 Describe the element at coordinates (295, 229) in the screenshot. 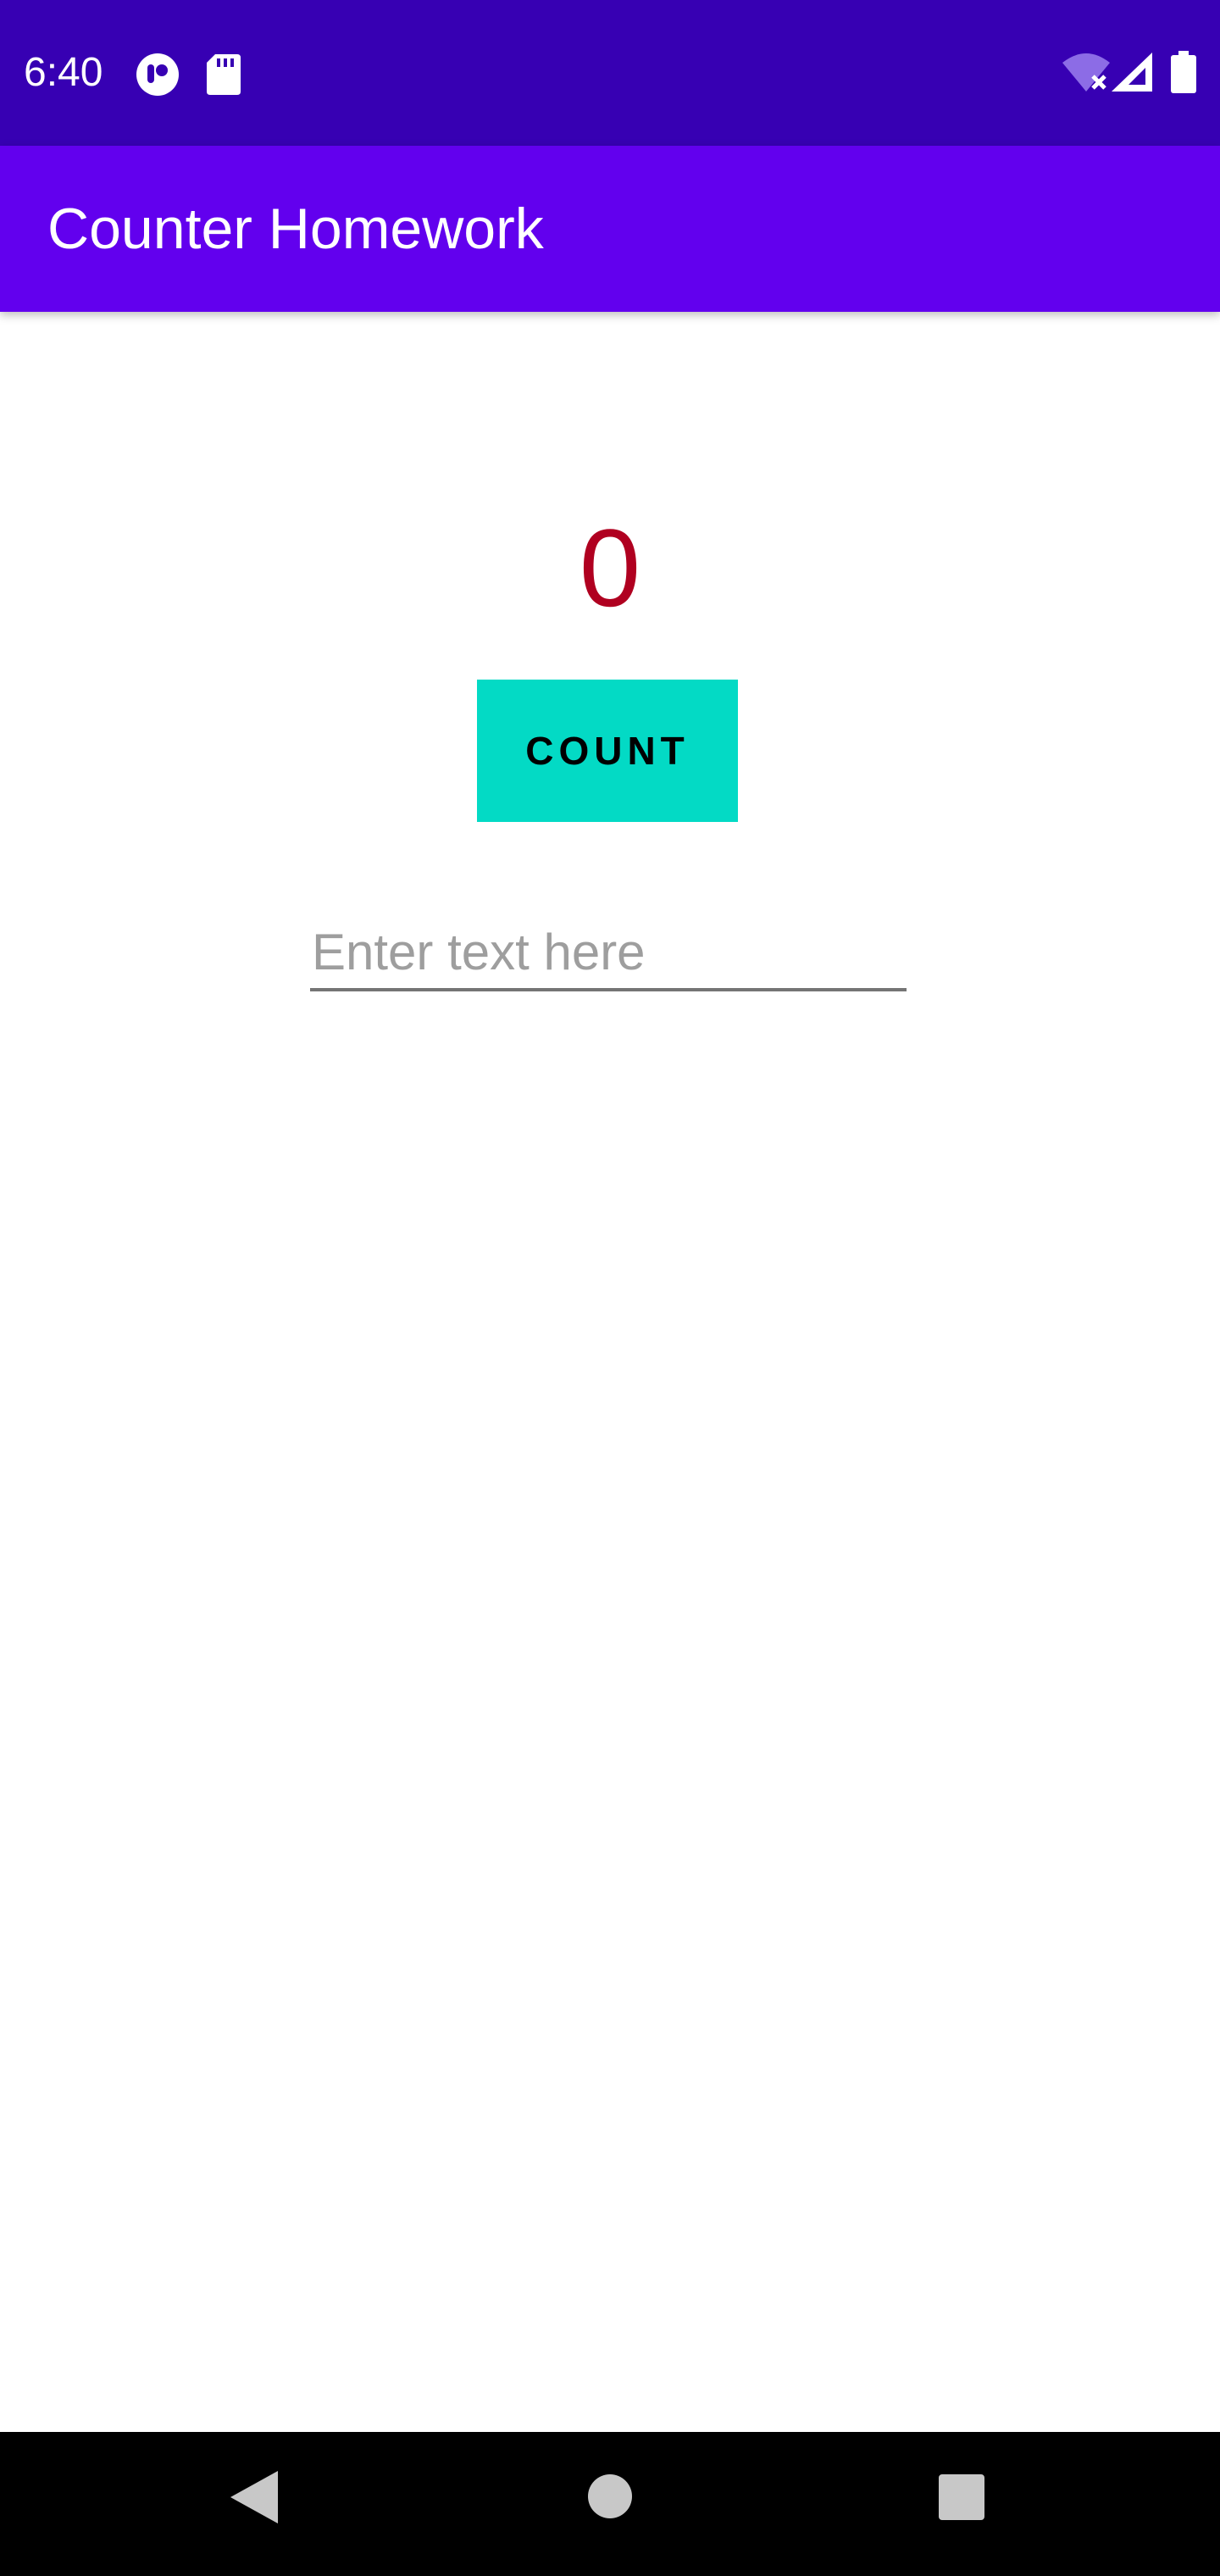

I see `page-title: Counter Homework` at that location.